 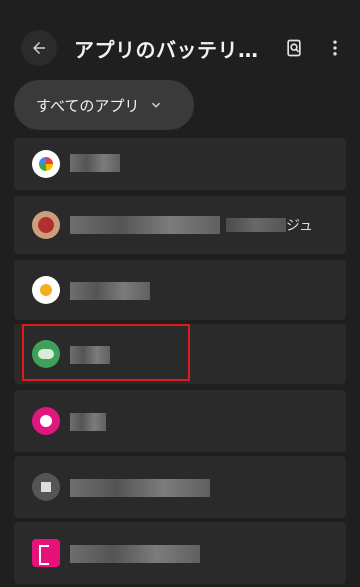 I want to click on app-row-2: ジュ, so click(x=180, y=225).